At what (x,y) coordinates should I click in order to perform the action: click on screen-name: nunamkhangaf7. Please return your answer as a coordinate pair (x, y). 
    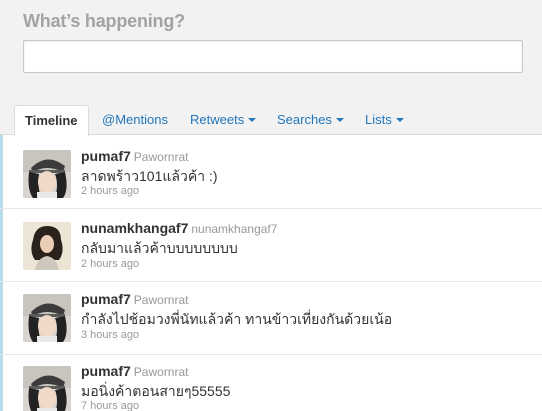
    Looking at the image, I should click on (134, 228).